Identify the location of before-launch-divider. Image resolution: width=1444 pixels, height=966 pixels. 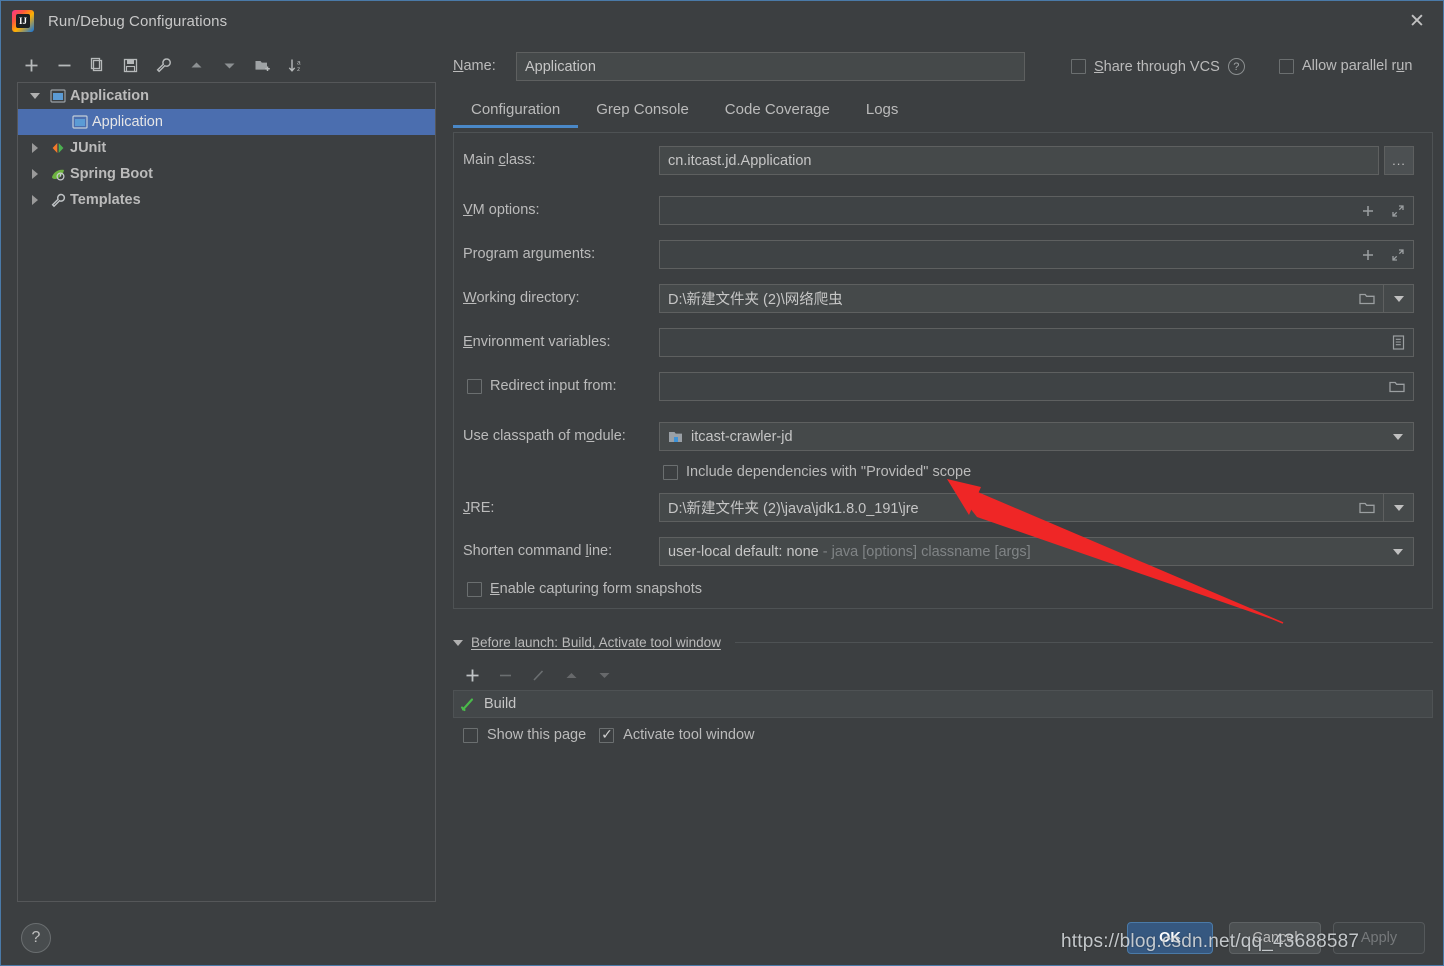
(1083, 642).